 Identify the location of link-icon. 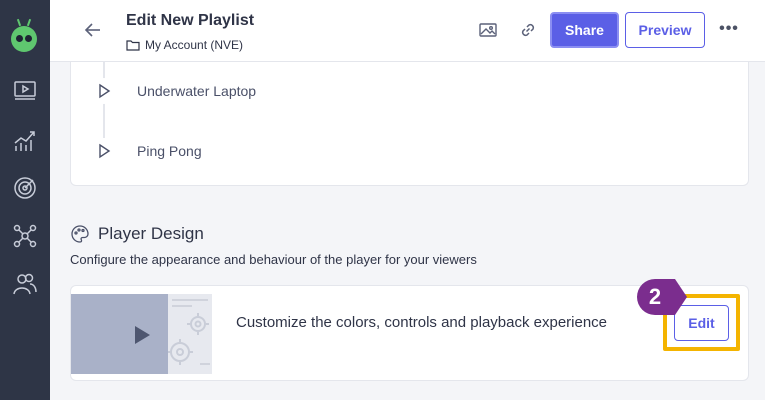
(528, 30).